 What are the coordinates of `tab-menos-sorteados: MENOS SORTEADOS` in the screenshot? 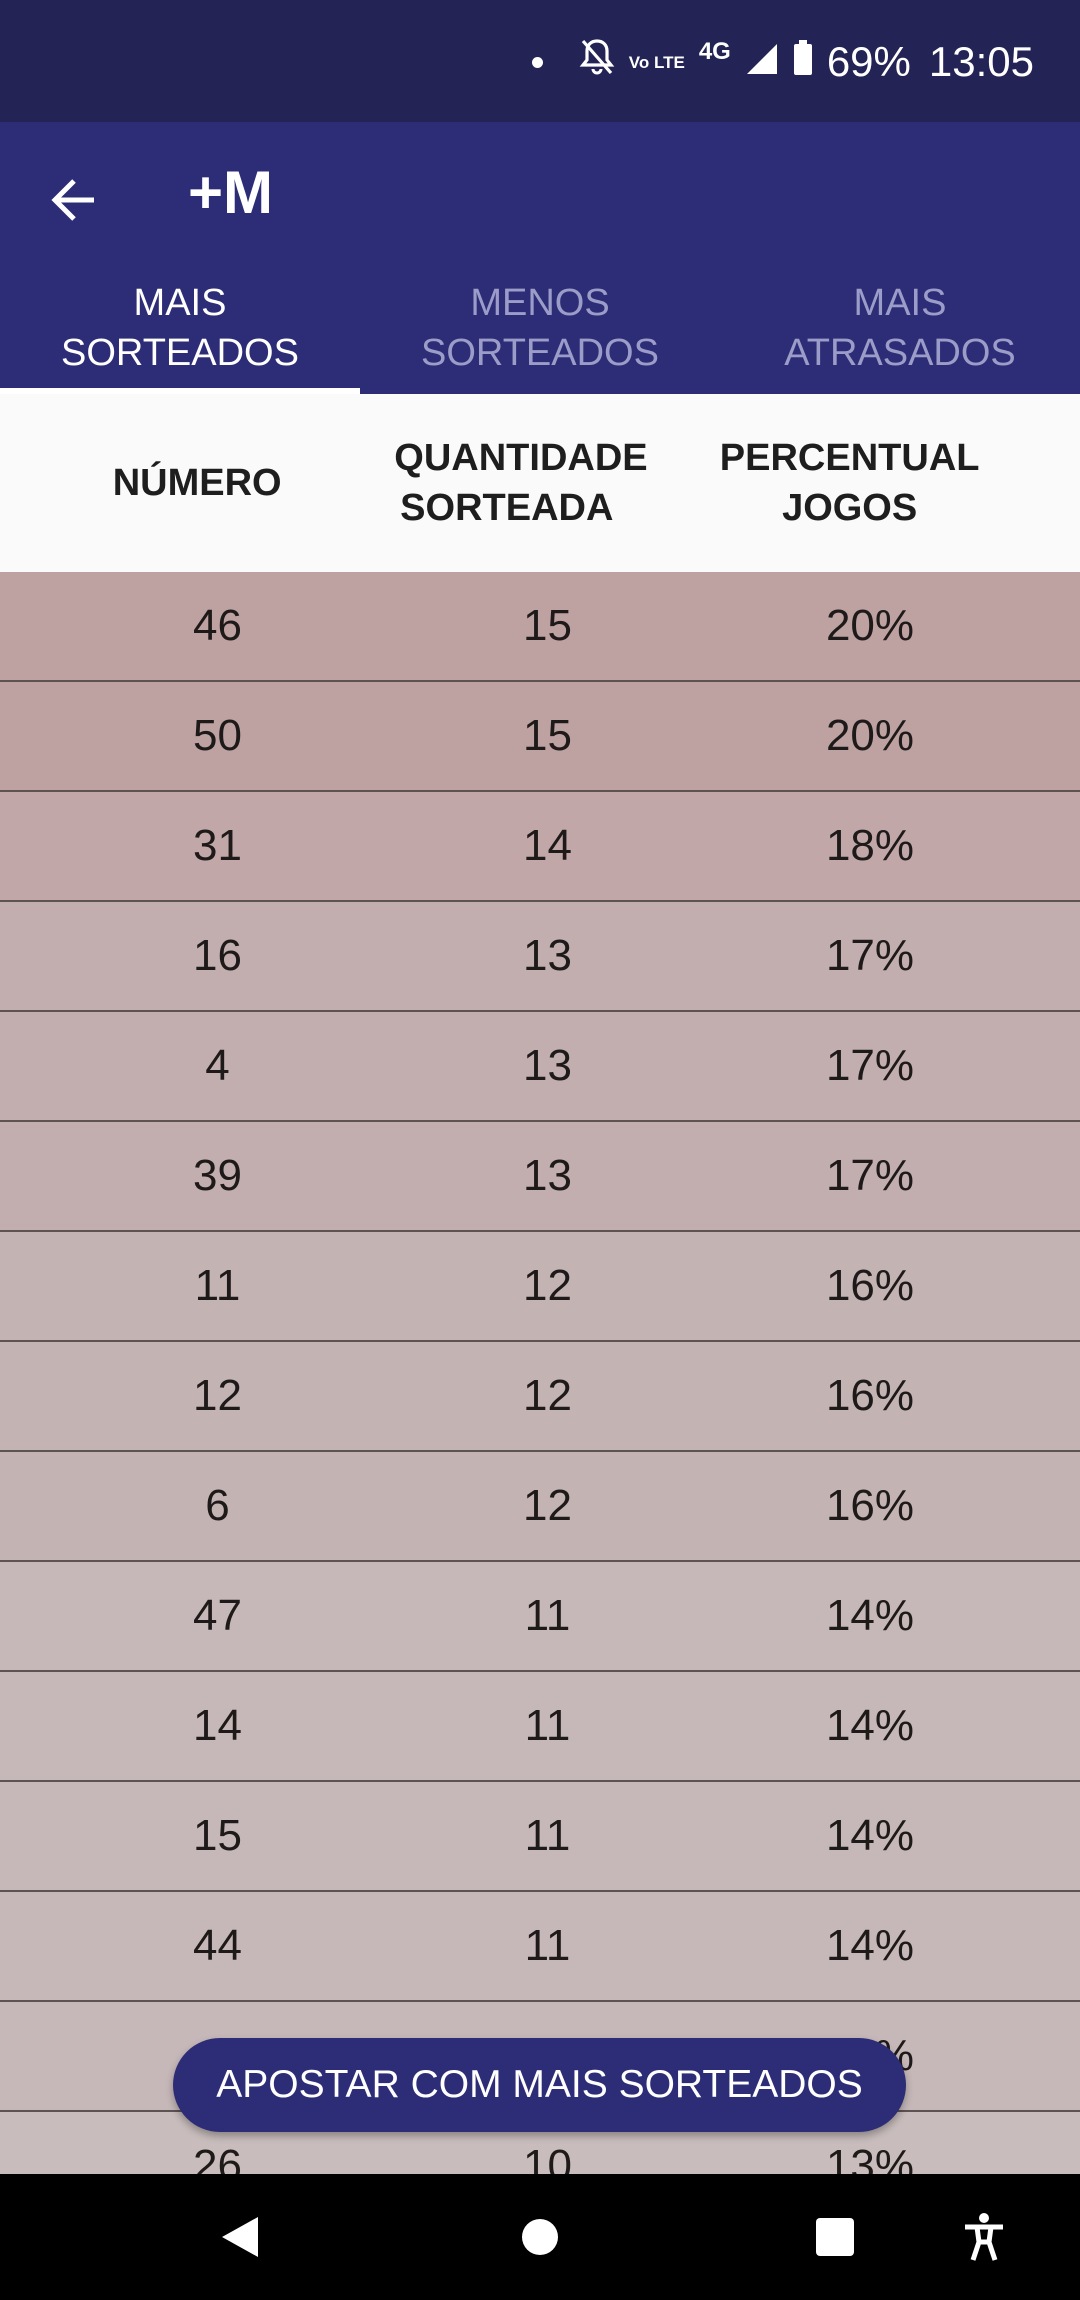 It's located at (540, 328).